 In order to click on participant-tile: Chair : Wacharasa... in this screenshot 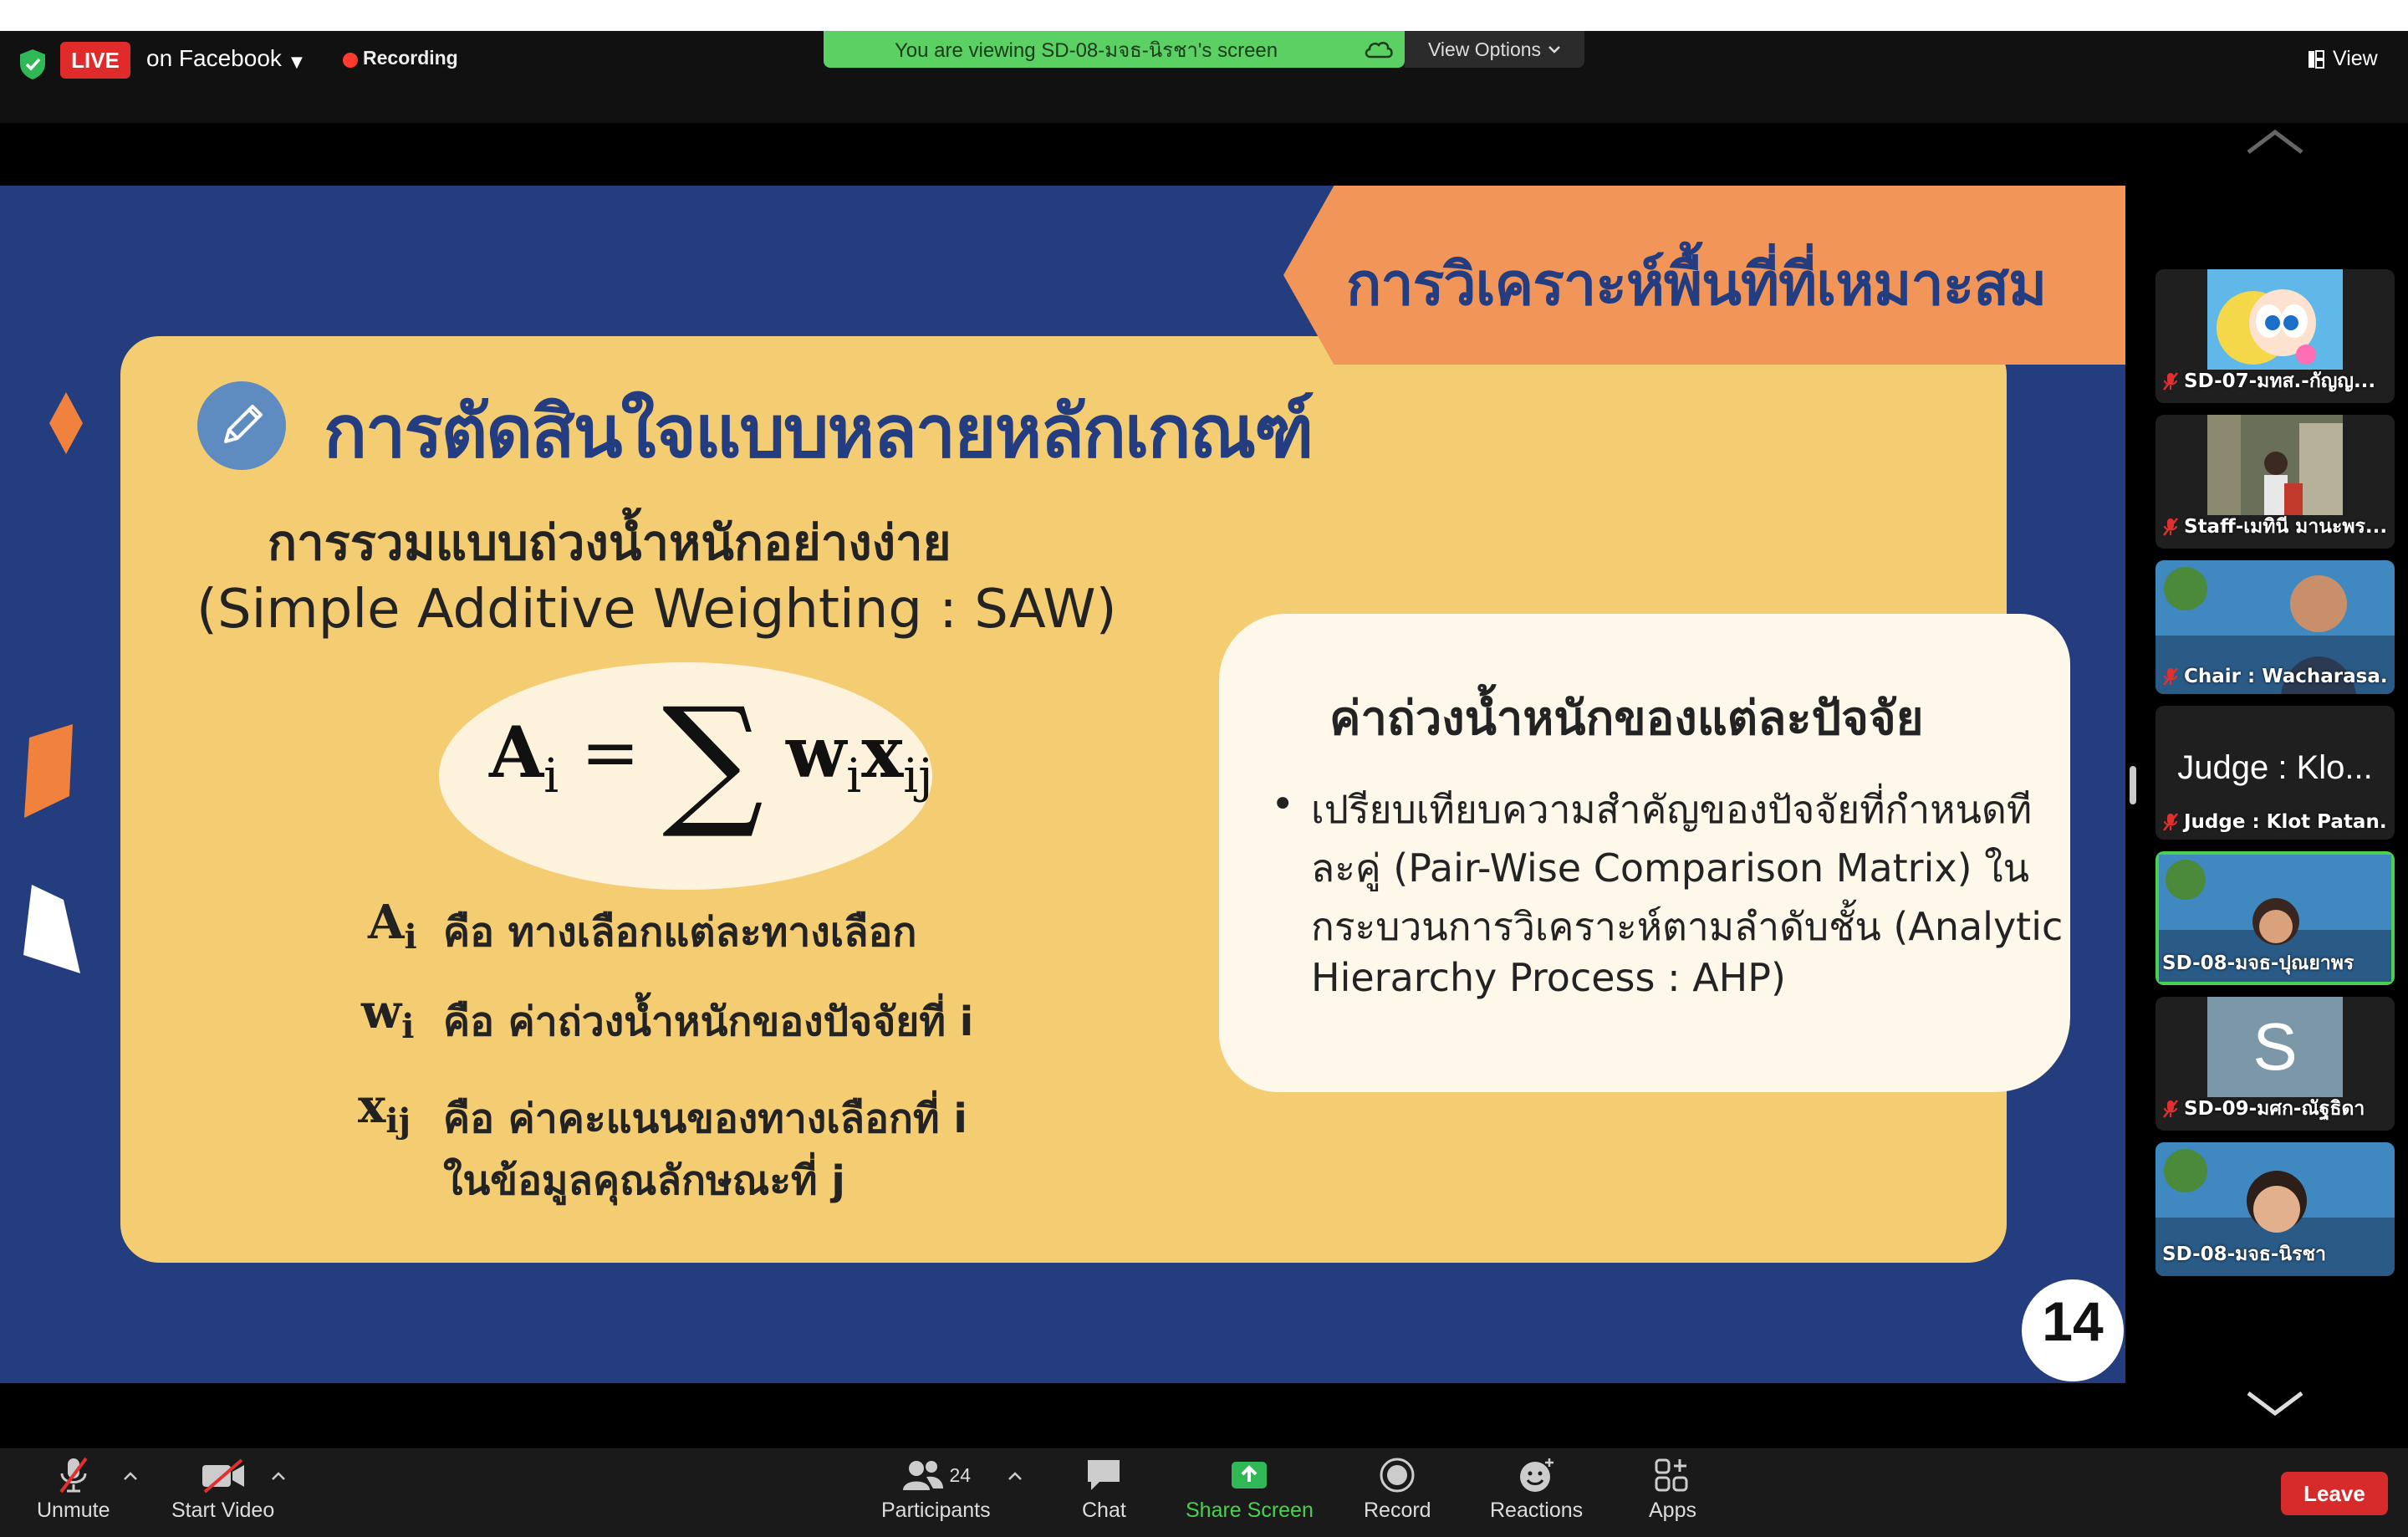, I will do `click(2275, 627)`.